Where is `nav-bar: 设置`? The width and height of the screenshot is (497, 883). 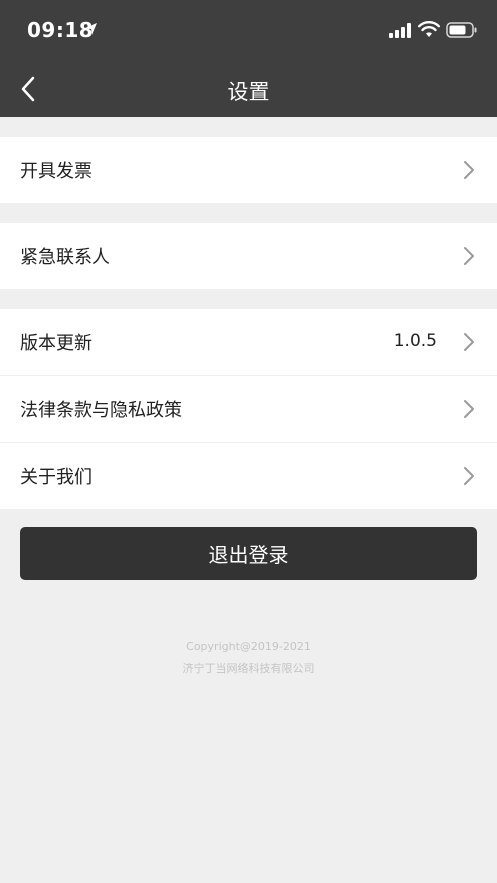 nav-bar: 设置 is located at coordinates (248, 88).